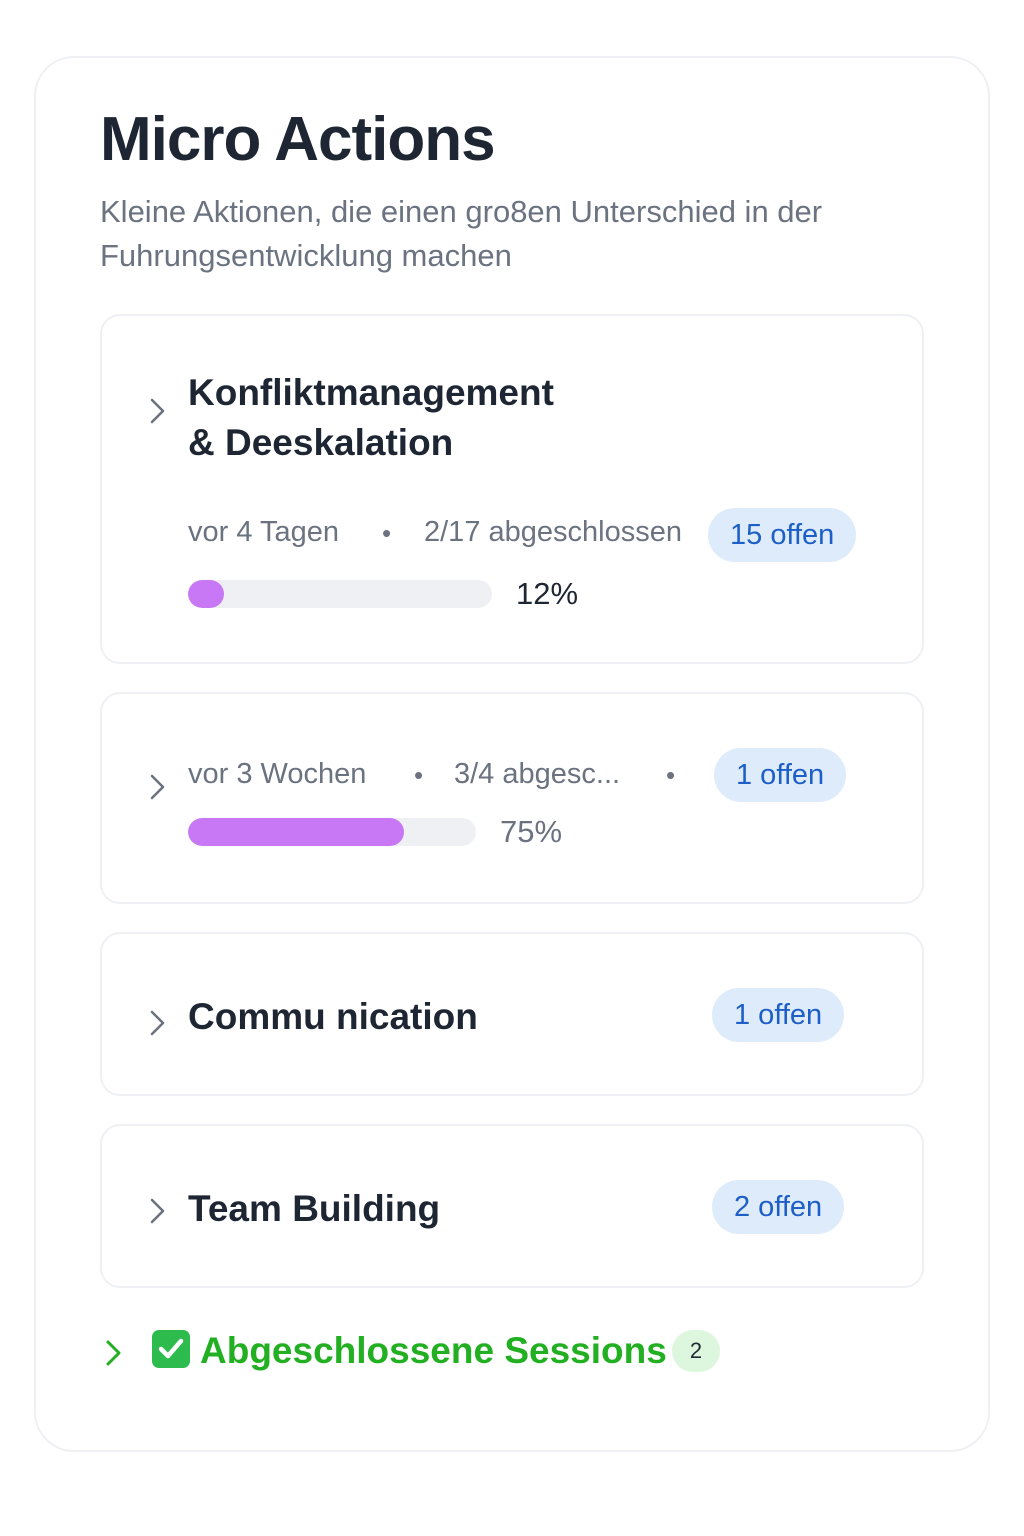  Describe the element at coordinates (298, 139) in the screenshot. I see `page-title: Micro Actions` at that location.